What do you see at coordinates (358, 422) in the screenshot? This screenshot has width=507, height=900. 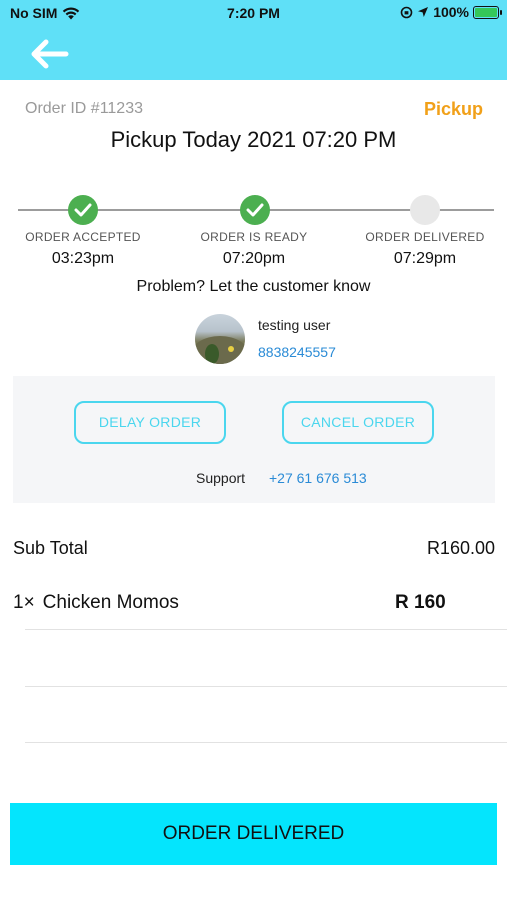 I see `cancel-order-button: CANCEL ORDER` at bounding box center [358, 422].